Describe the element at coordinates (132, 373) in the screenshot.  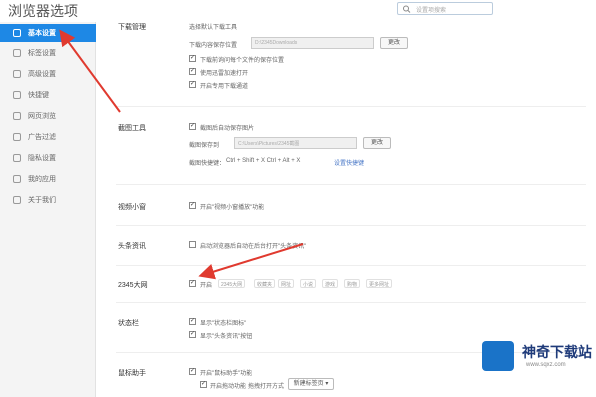
I see `mouse-label: 鼠标助手` at that location.